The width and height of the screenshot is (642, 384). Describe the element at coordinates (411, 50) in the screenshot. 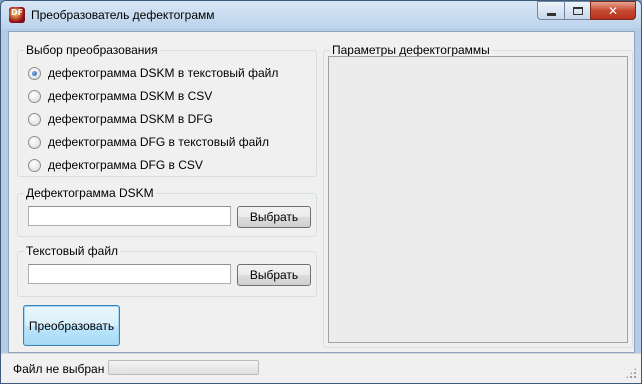

I see `params-group-label: Параметры дефектограммы` at that location.